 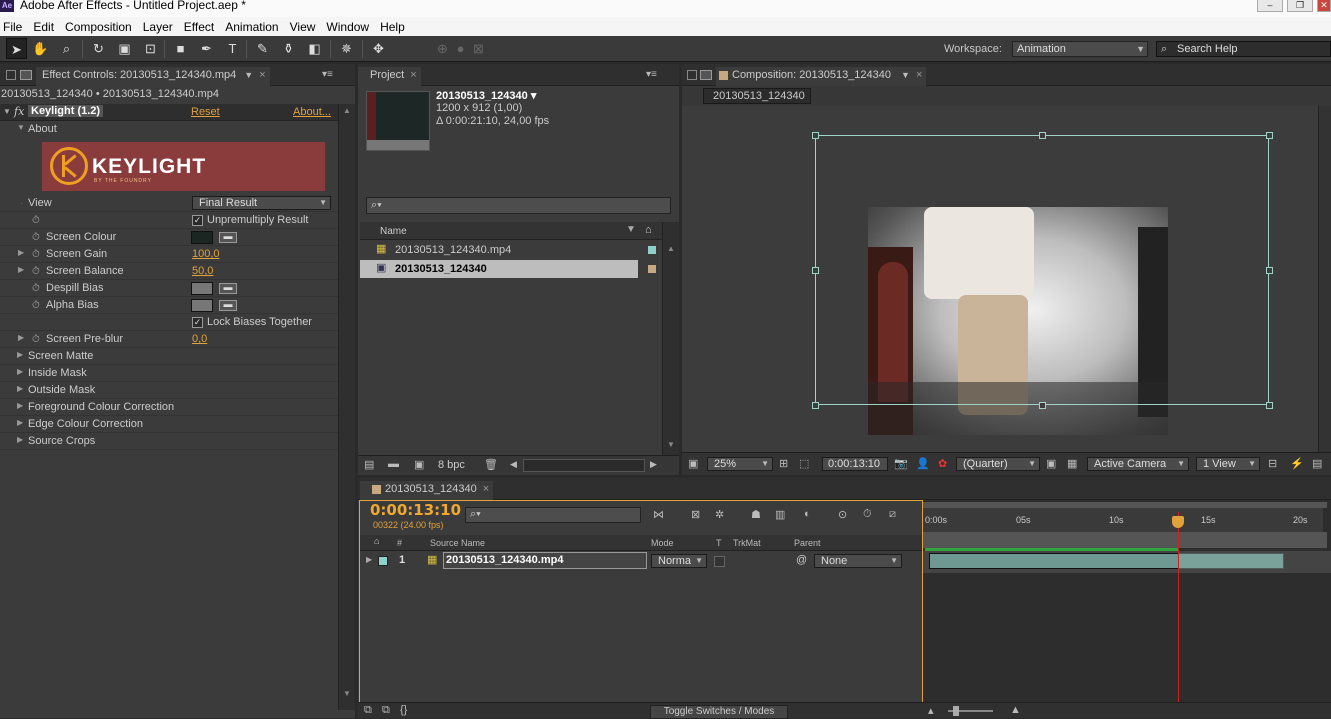 I want to click on graph-editor-icon: ⧄, so click(x=892, y=514).